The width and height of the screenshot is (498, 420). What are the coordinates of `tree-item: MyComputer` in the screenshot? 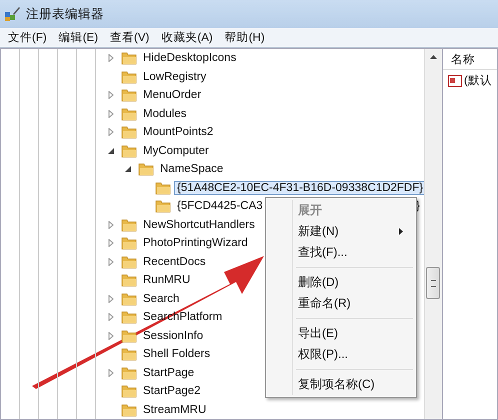 It's located at (176, 151).